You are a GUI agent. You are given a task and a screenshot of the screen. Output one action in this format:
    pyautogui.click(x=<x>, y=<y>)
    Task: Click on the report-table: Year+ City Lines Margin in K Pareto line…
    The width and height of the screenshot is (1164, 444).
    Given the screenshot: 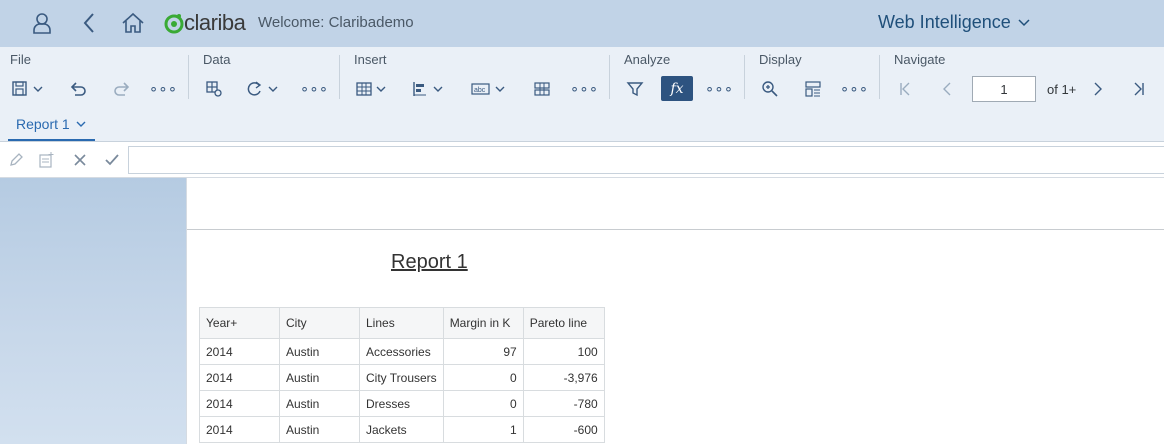 What is the action you would take?
    pyautogui.click(x=402, y=375)
    